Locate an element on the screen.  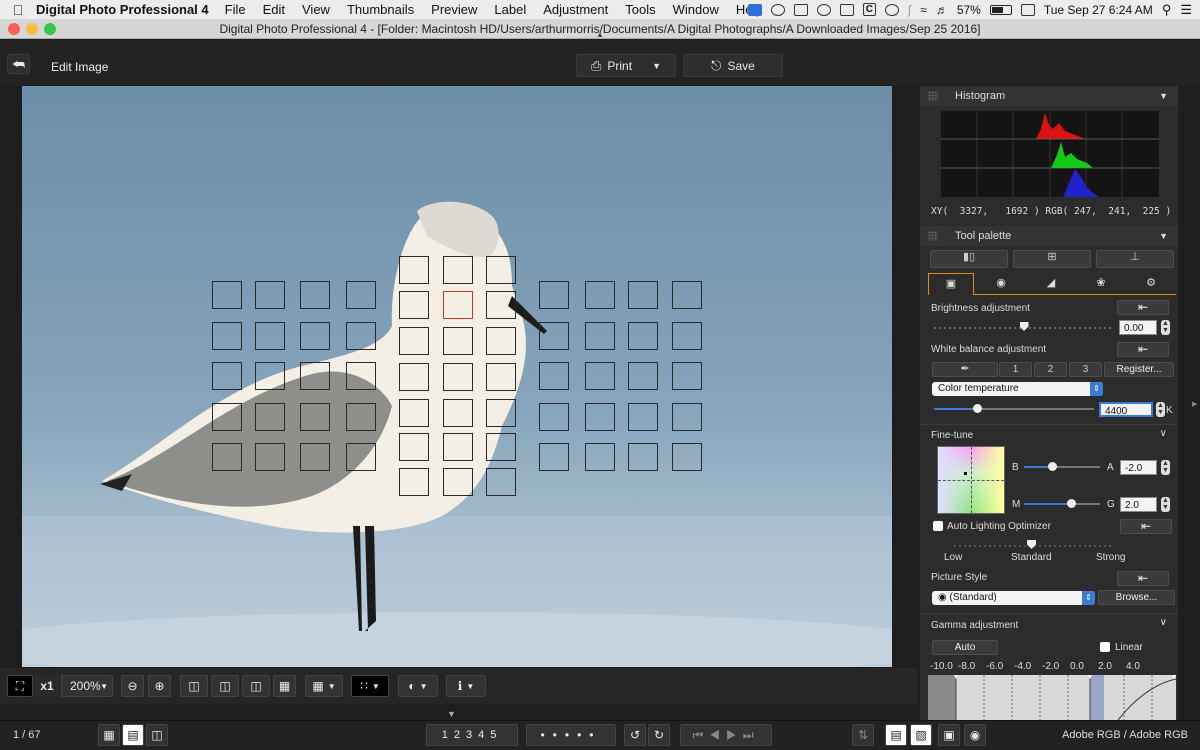
brightness-value: 0.00 is located at coordinates (1138, 327).